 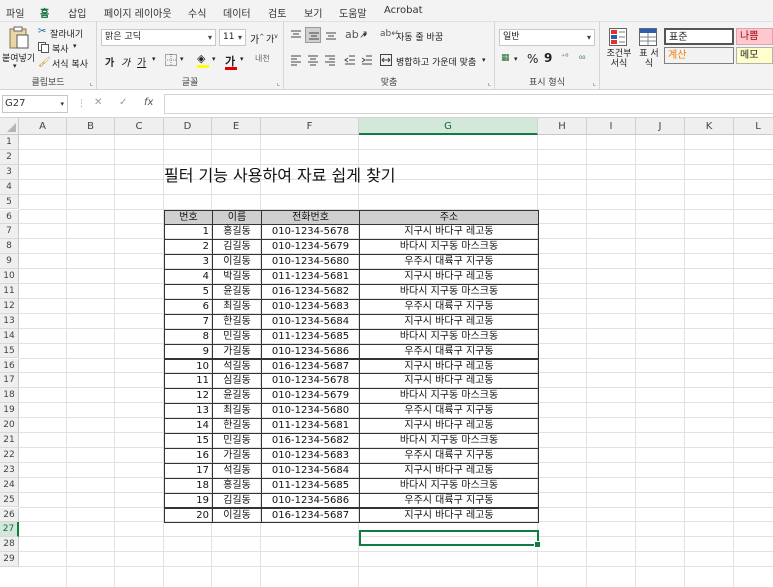 What do you see at coordinates (547, 37) in the screenshot?
I see `number-format-select: 일반 ▾` at bounding box center [547, 37].